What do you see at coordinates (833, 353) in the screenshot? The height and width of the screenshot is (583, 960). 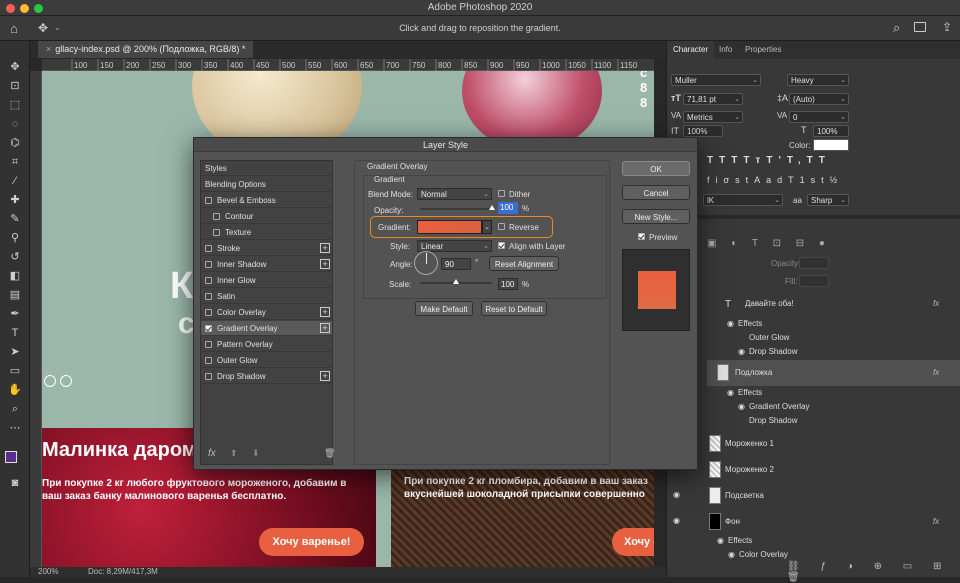 I see `effect-row: ◉ Drop Shadow` at bounding box center [833, 353].